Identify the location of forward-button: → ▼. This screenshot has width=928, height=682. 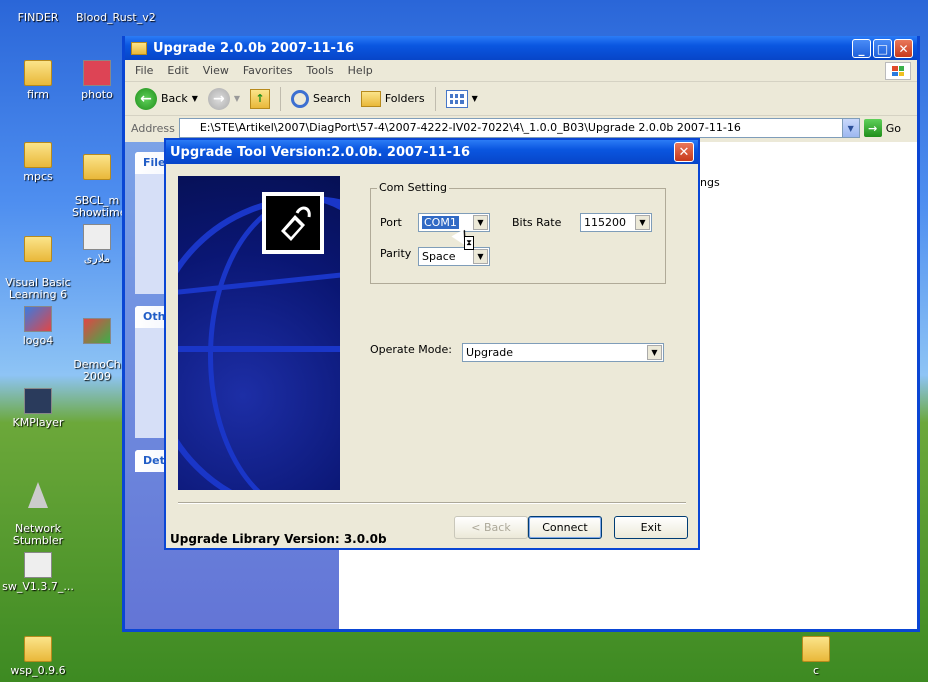
(224, 98).